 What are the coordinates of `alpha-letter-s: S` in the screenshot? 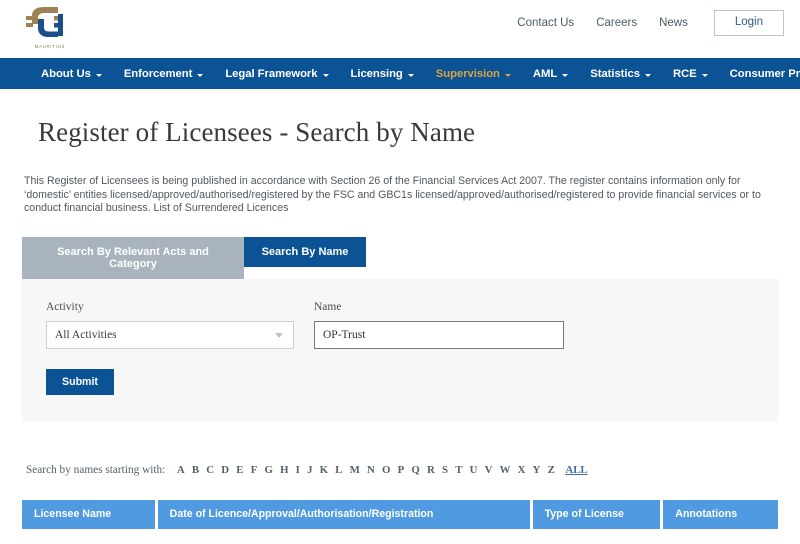 It's located at (444, 470).